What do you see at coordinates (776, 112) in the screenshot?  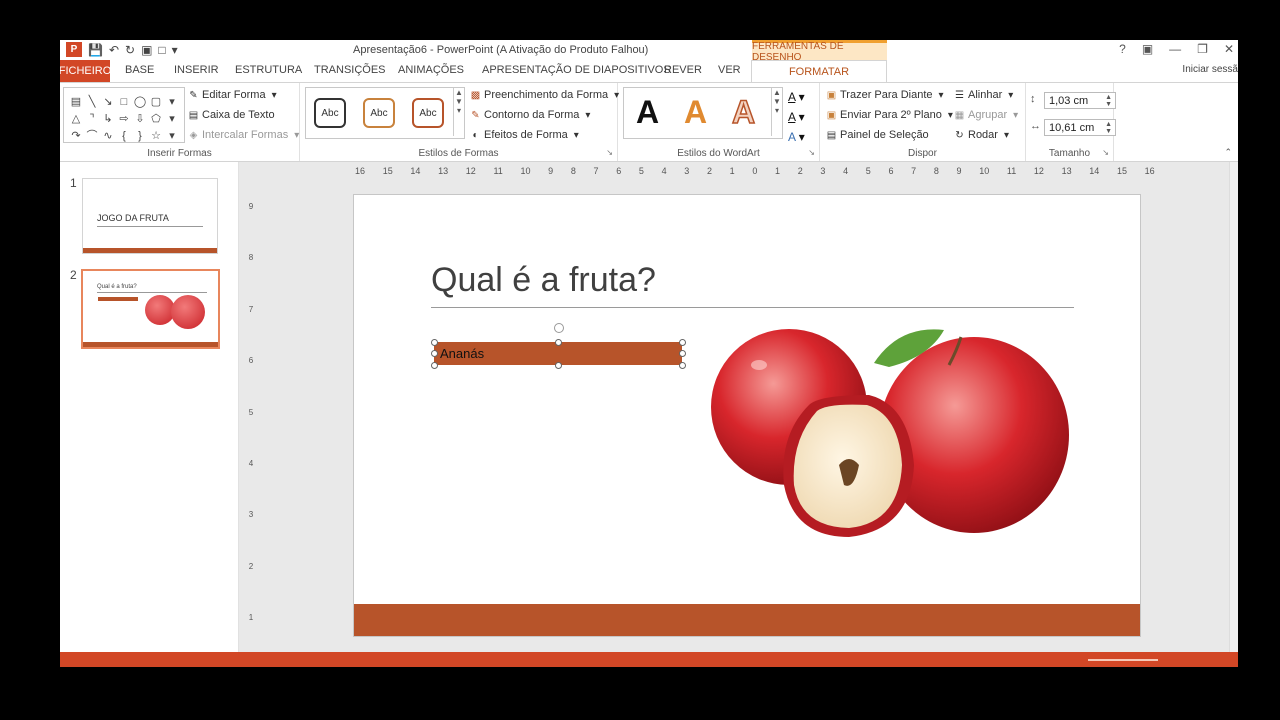 I see `wordart-scroll: ▲ ▼ ▾` at bounding box center [776, 112].